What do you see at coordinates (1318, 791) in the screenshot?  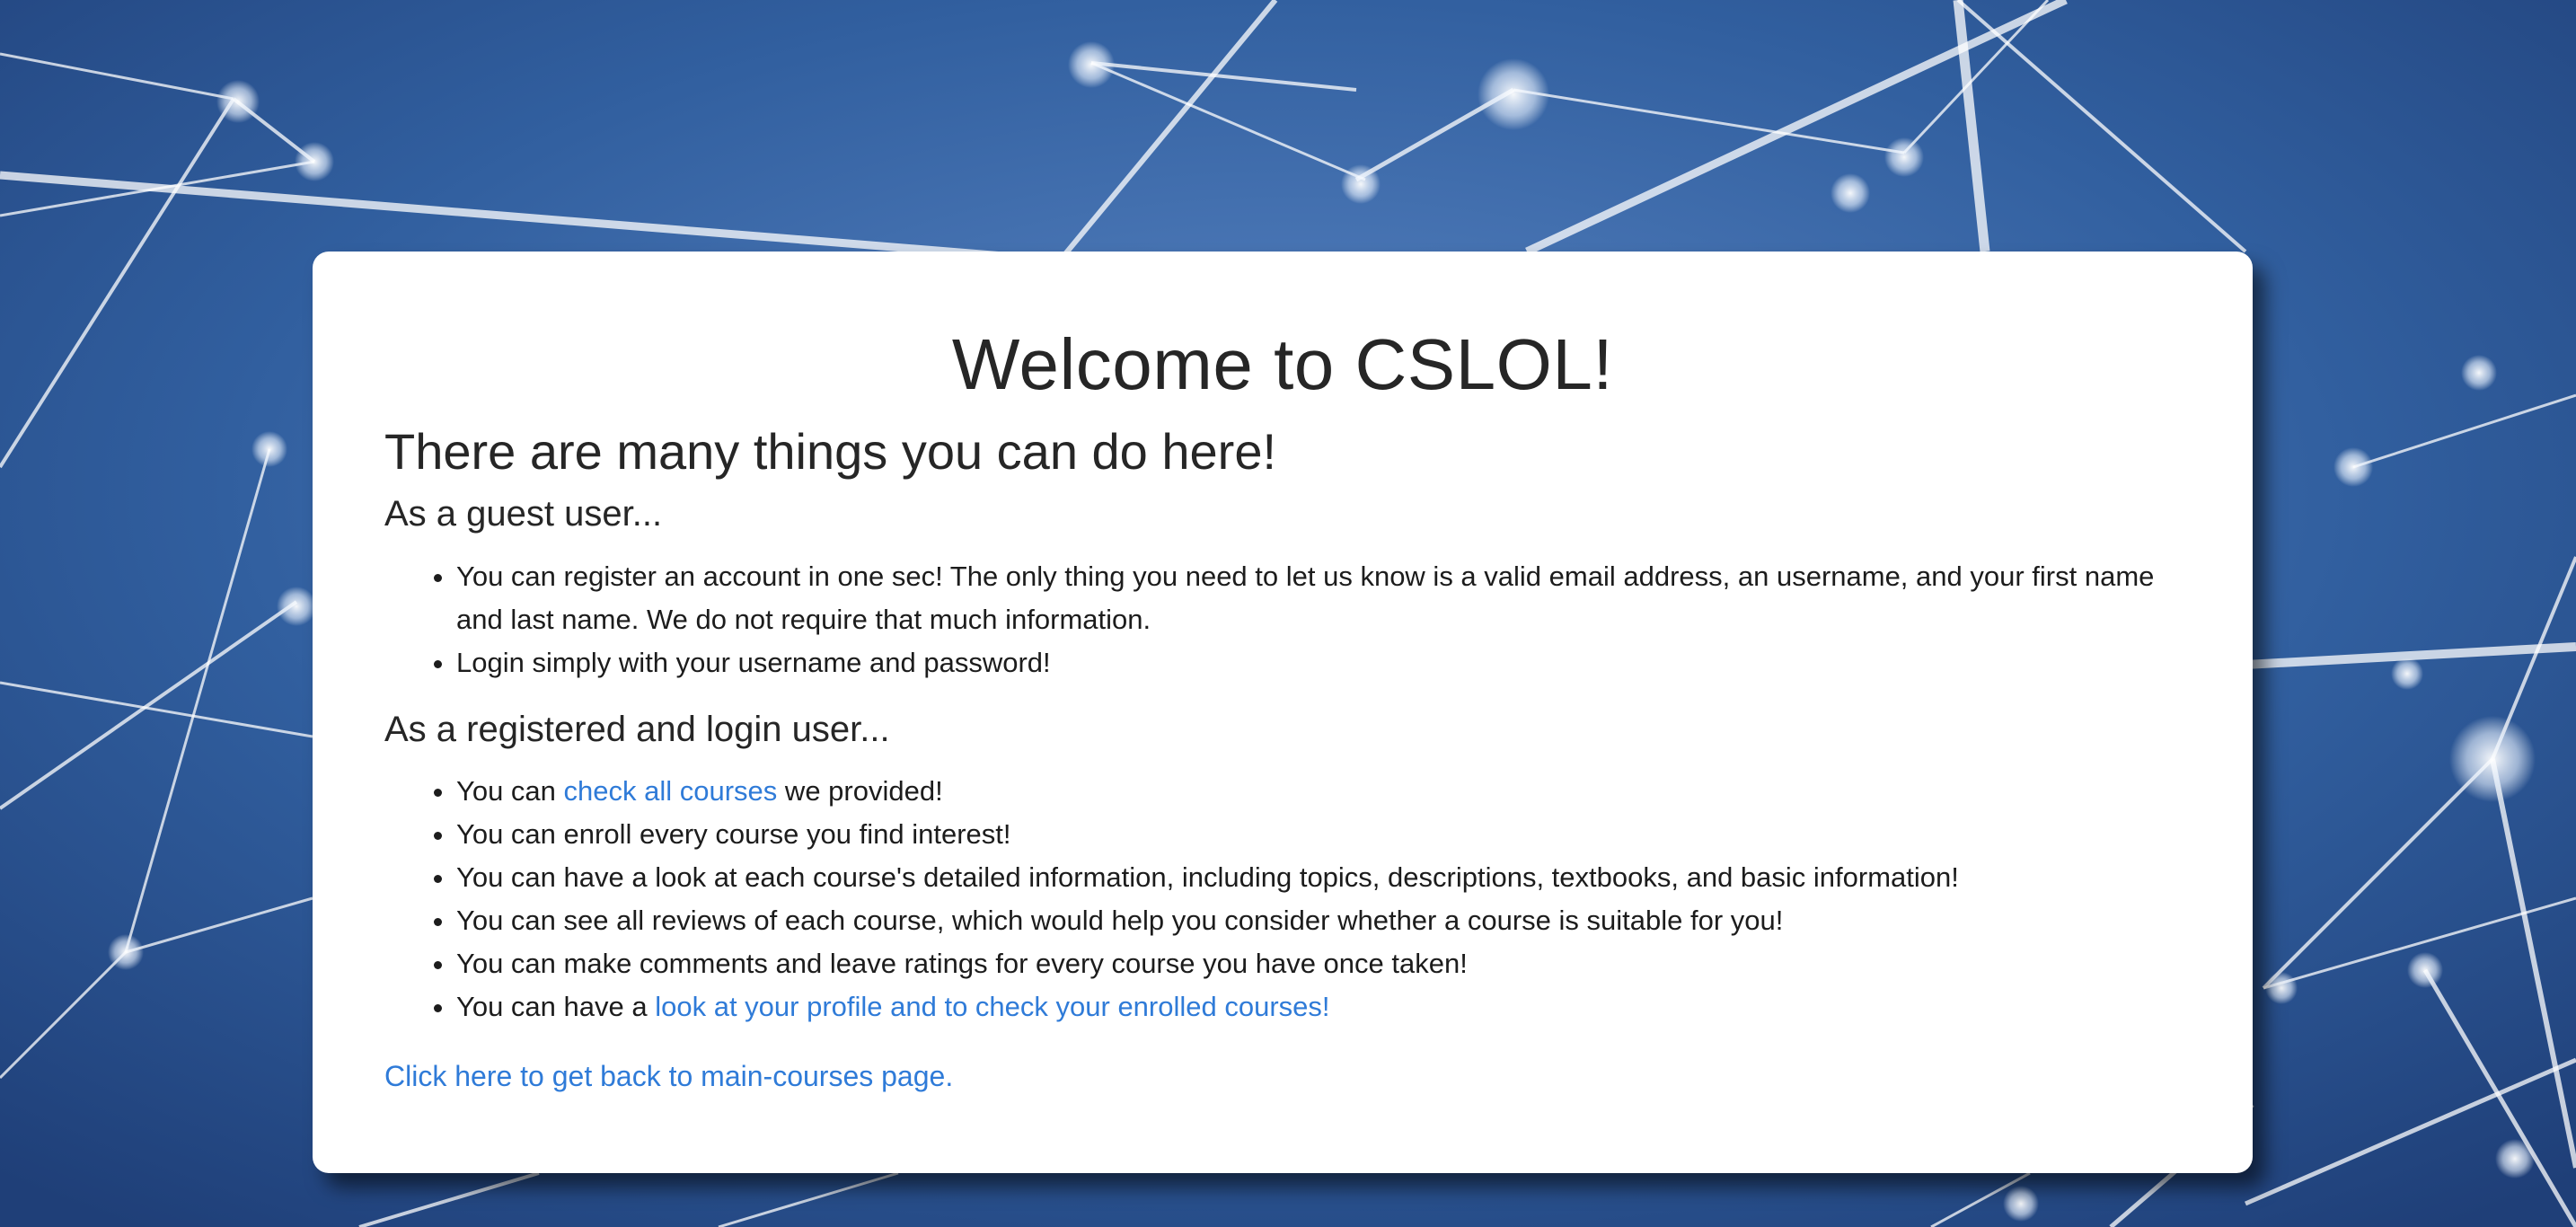 I see `list-item: You can check all courses we provided!` at bounding box center [1318, 791].